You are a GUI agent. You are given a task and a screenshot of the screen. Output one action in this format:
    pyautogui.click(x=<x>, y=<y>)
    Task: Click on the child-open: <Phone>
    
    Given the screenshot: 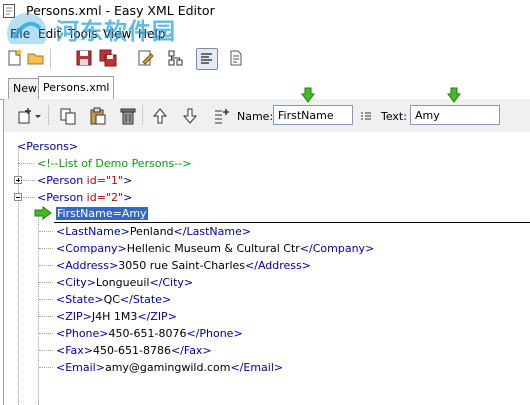 What is the action you would take?
    pyautogui.click(x=82, y=333)
    